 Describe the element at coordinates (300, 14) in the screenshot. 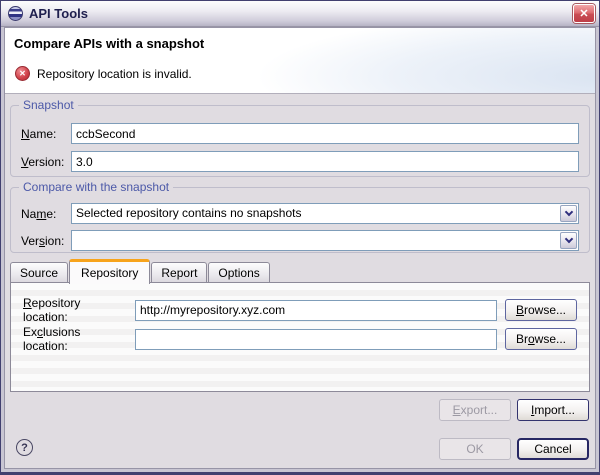

I see `titlebar: API Tools ✕` at that location.